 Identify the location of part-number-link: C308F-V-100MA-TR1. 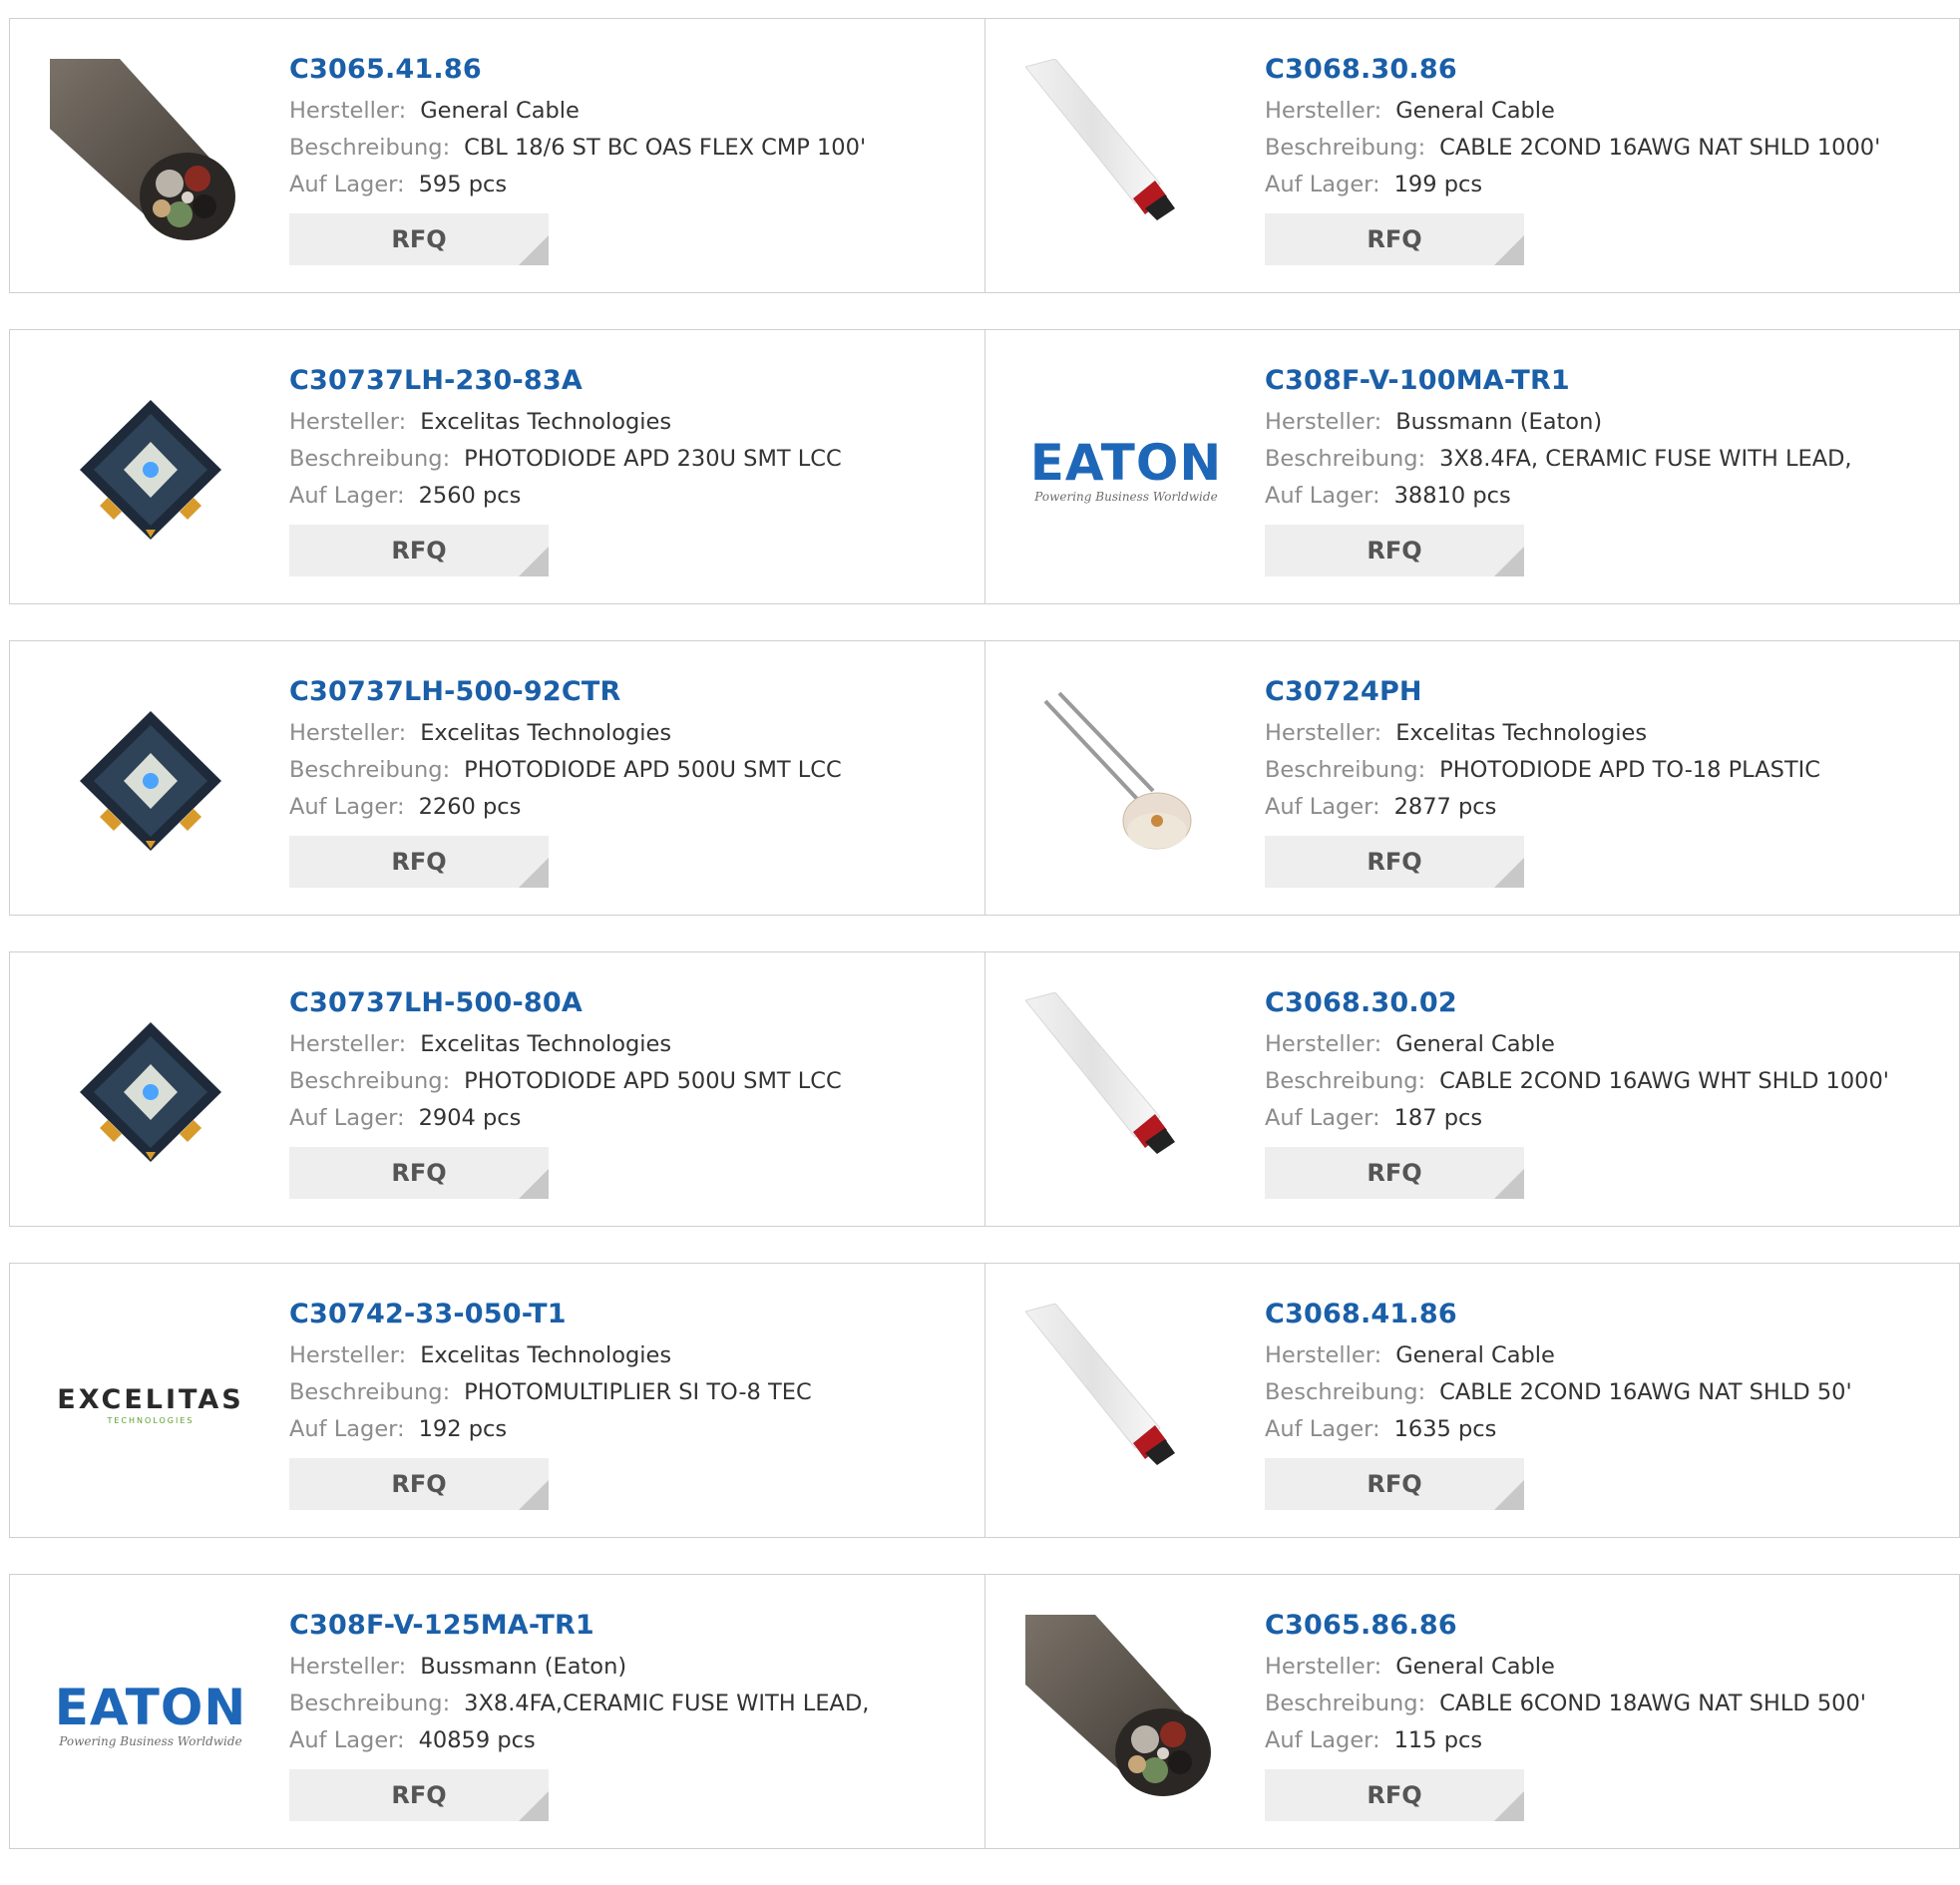
(1607, 381).